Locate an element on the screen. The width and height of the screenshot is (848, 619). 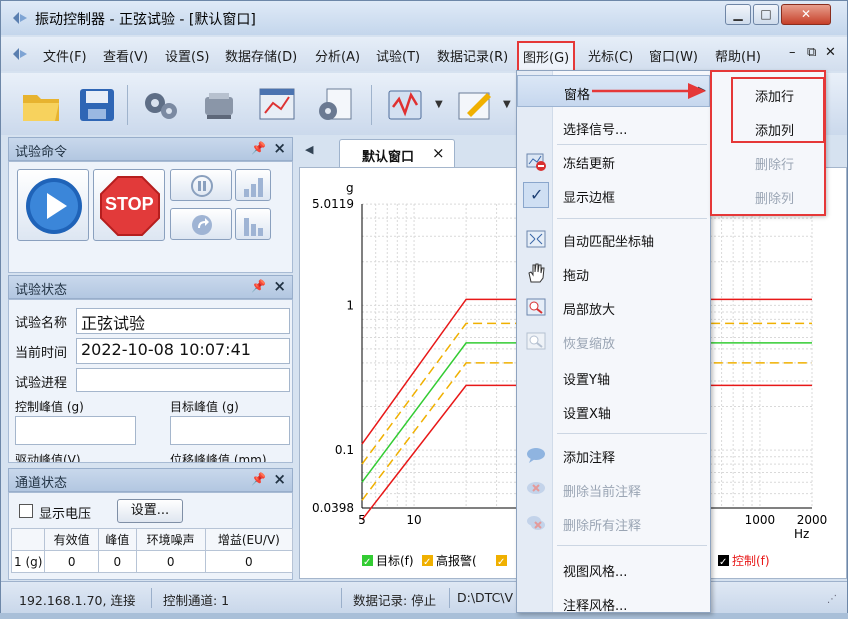
y-tick-label: 5.0119 is located at coordinates (333, 204).